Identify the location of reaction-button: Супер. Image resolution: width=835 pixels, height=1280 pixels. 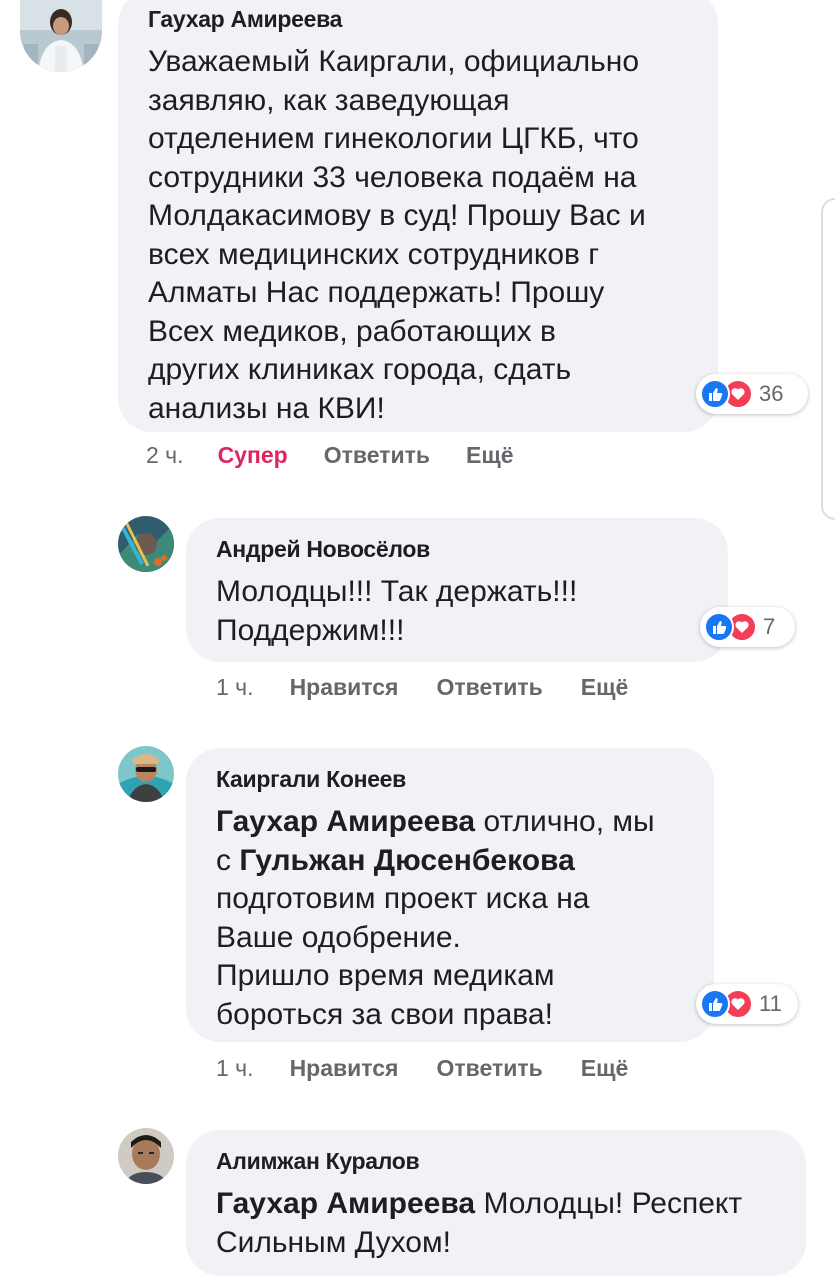
(253, 455).